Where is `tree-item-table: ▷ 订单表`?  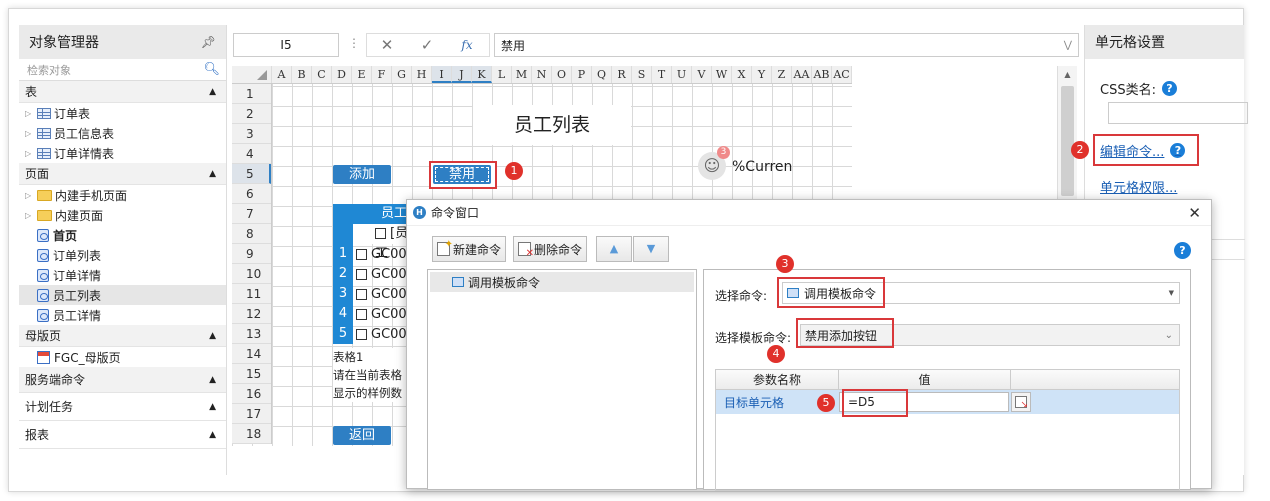
tree-item-table: ▷ 订单表 is located at coordinates (122, 113).